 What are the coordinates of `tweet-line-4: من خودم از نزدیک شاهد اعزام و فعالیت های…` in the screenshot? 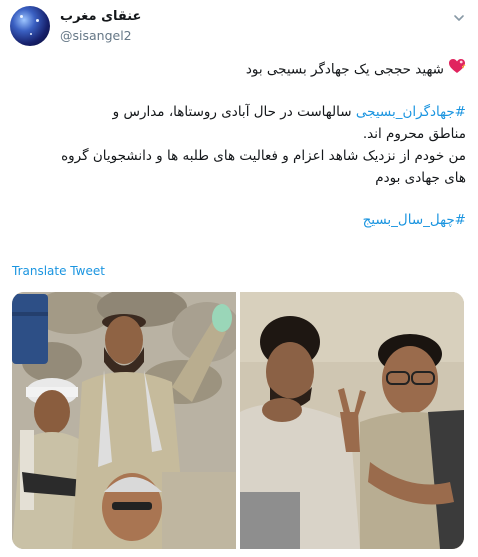 It's located at (239, 156).